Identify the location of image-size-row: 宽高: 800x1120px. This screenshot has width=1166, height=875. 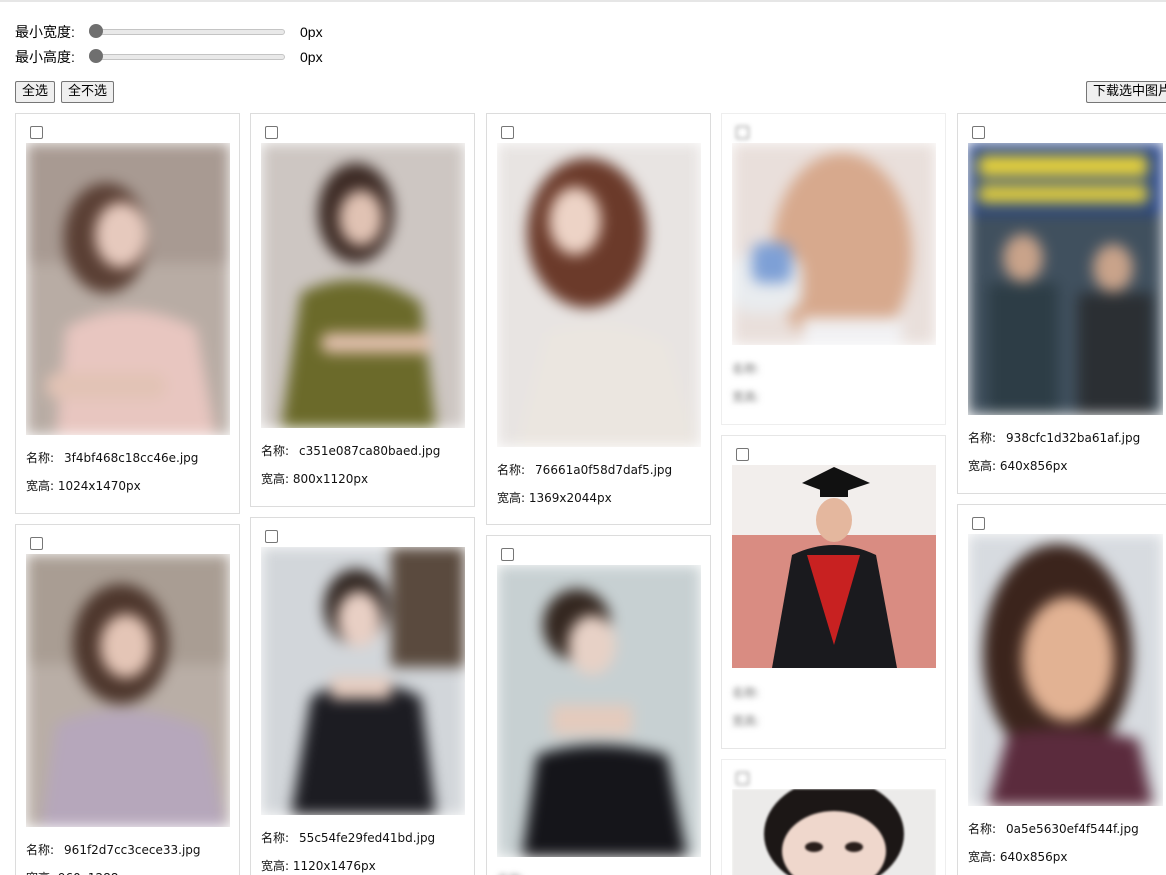
(314, 478).